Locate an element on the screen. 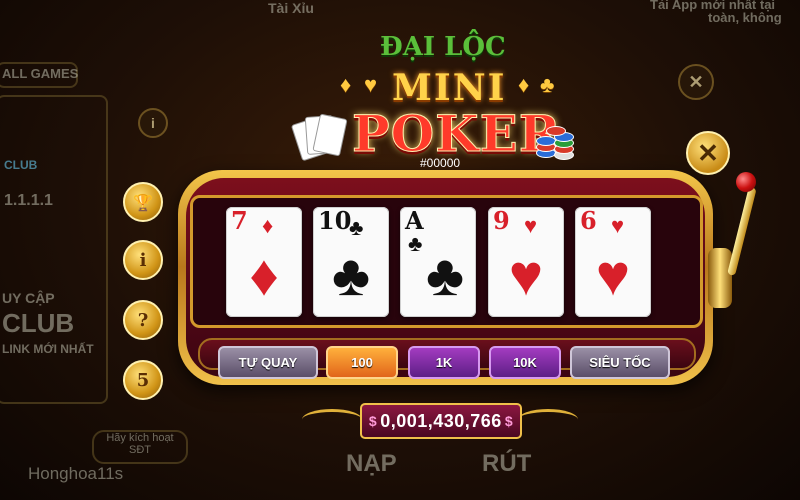 This screenshot has height=500, width=800. help-button: ? is located at coordinates (143, 320).